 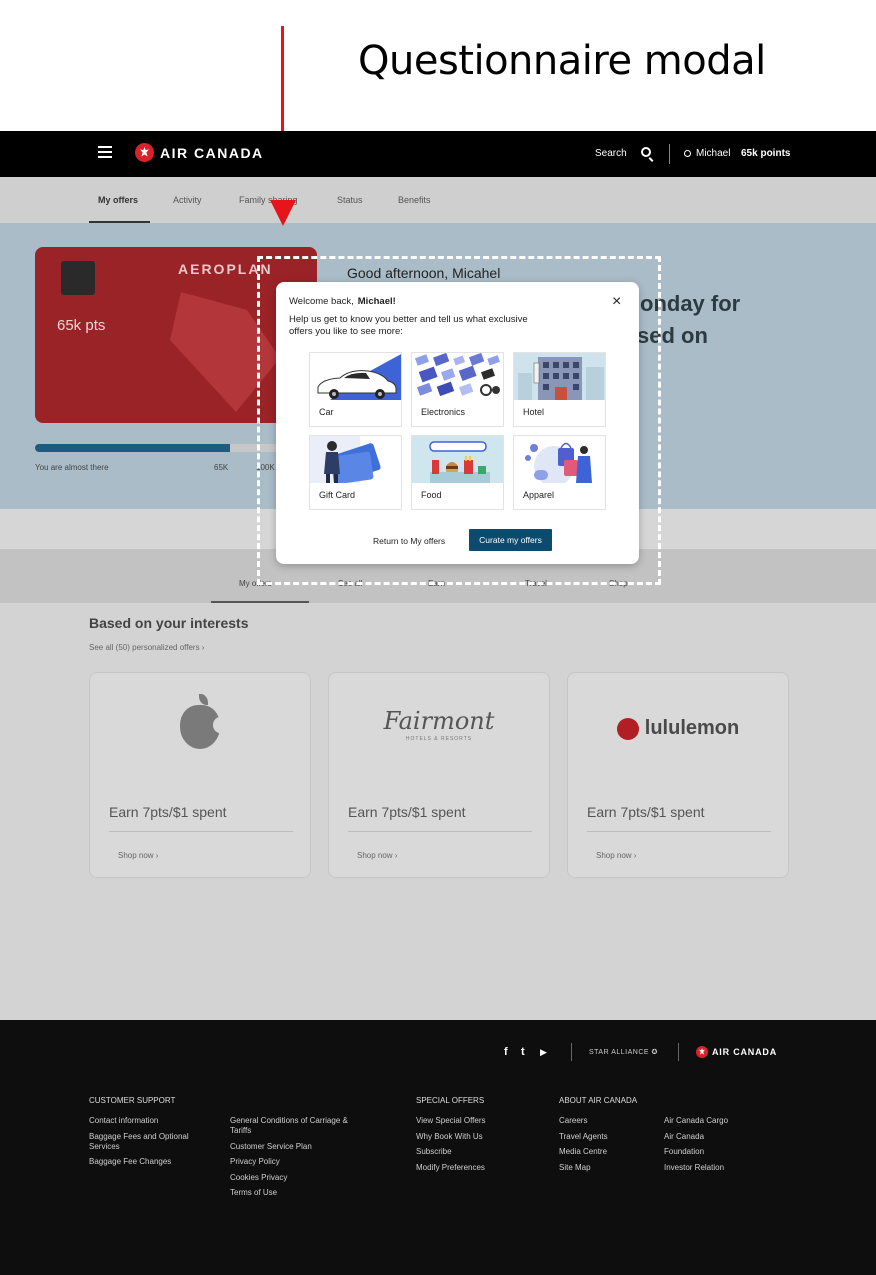 I want to click on section-title: Based on your interests, so click(x=169, y=623).